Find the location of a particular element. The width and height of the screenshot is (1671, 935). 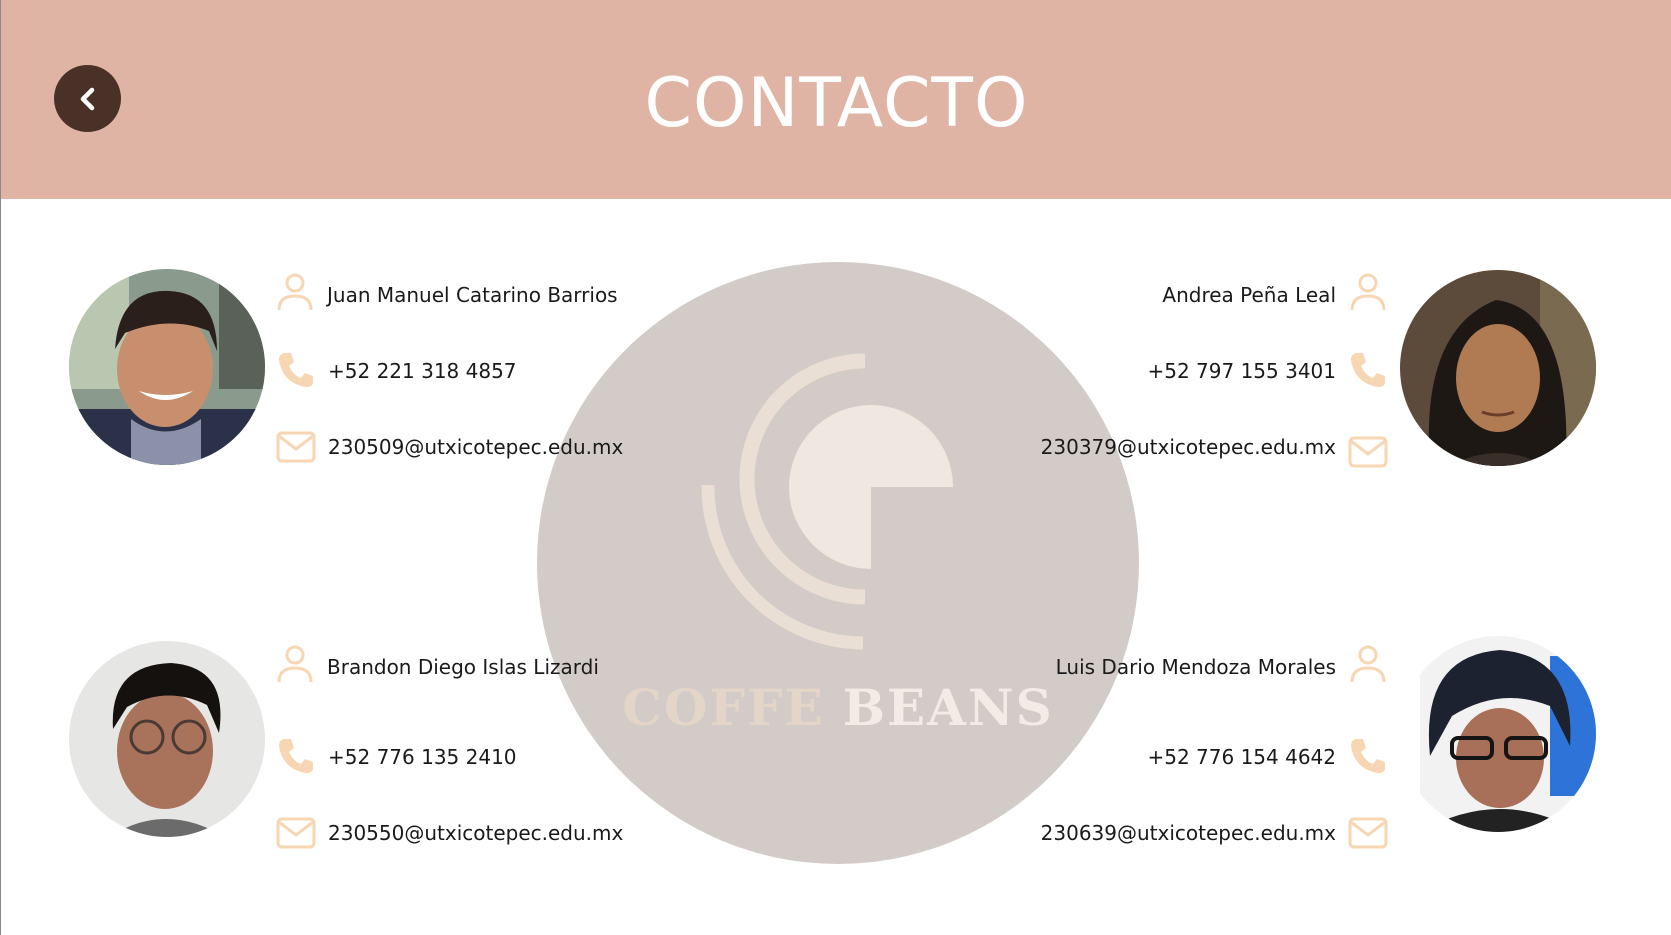

logo-wordmark: COFFE BEANS is located at coordinates (838, 708).